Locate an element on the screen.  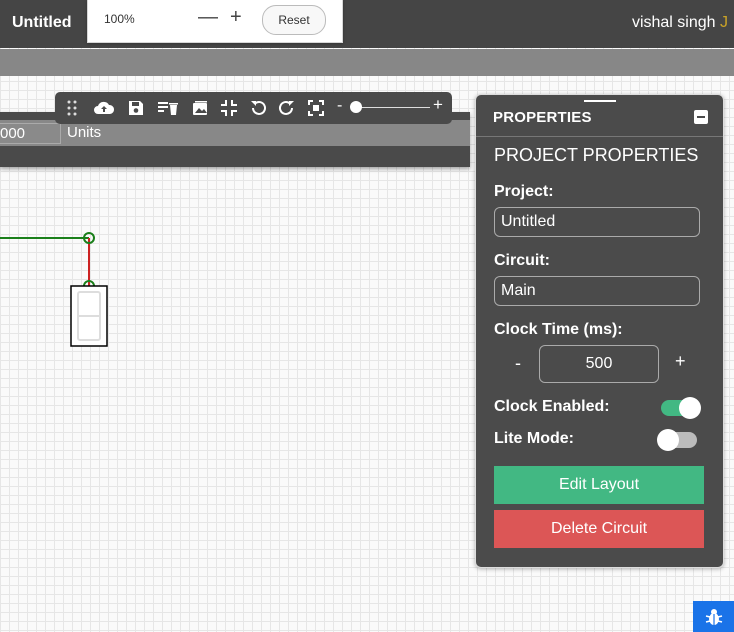
clock-enabled-toggle is located at coordinates (681, 408).